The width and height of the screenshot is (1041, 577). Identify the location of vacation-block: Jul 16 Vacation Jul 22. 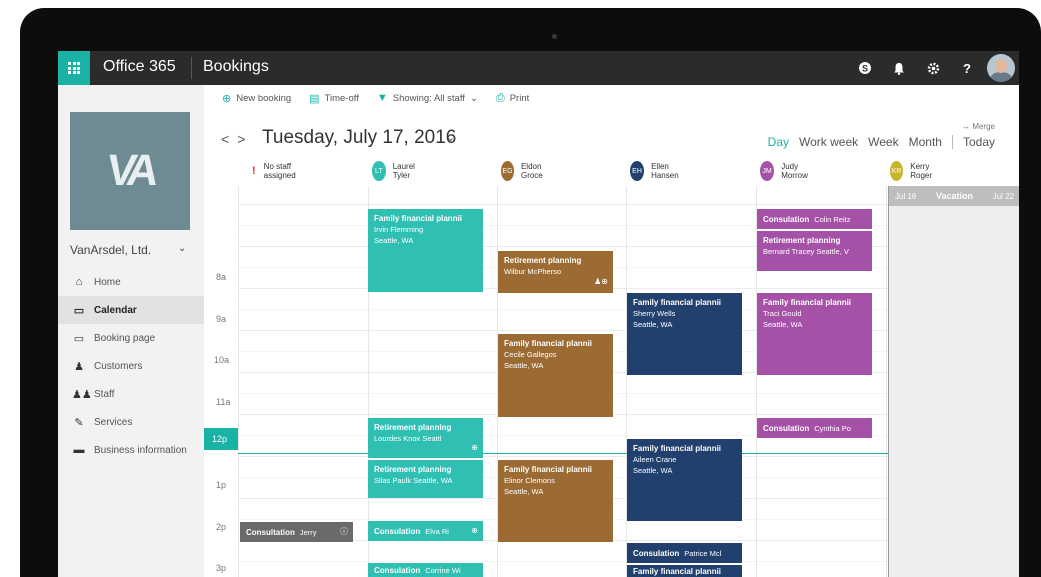
(953, 381).